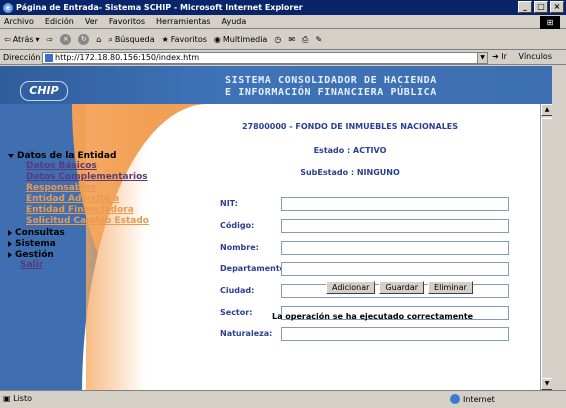 Image resolution: width=566 pixels, height=408 pixels. I want to click on printer-icon: ⎙, so click(305, 39).